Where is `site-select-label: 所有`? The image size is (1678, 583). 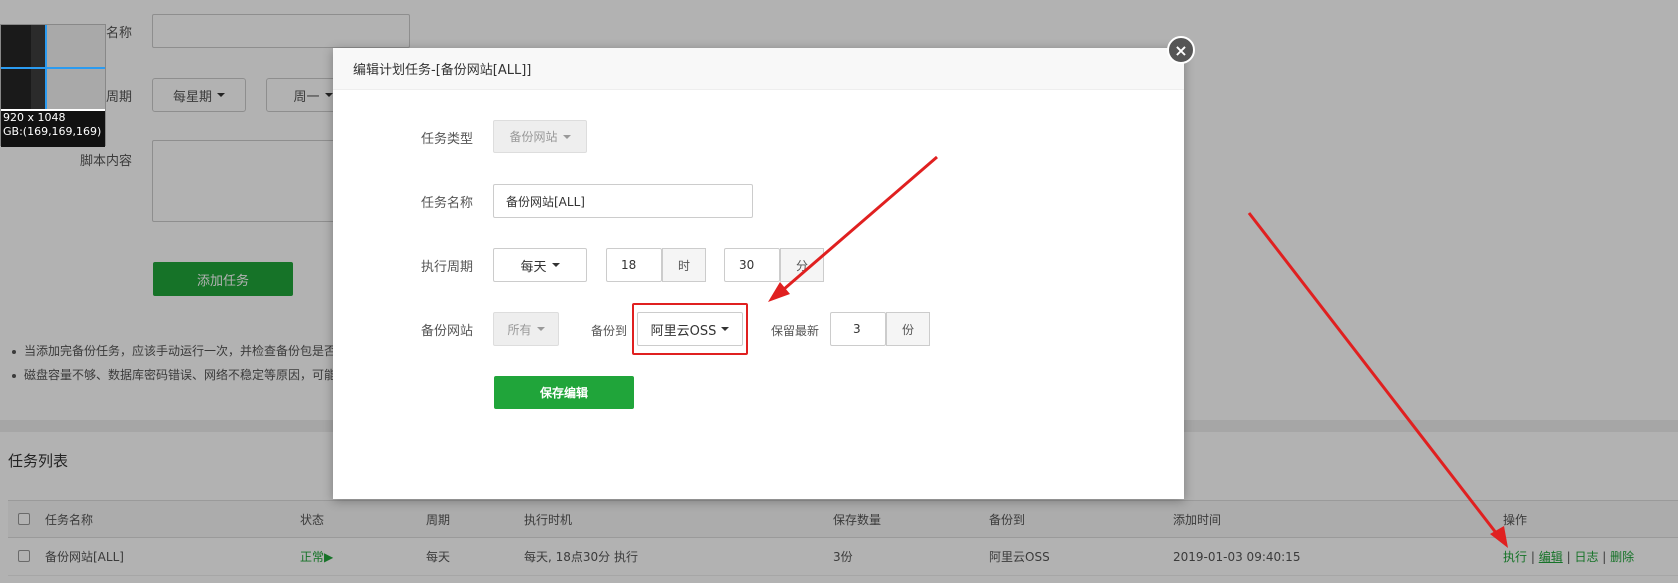 site-select-label: 所有 is located at coordinates (519, 329).